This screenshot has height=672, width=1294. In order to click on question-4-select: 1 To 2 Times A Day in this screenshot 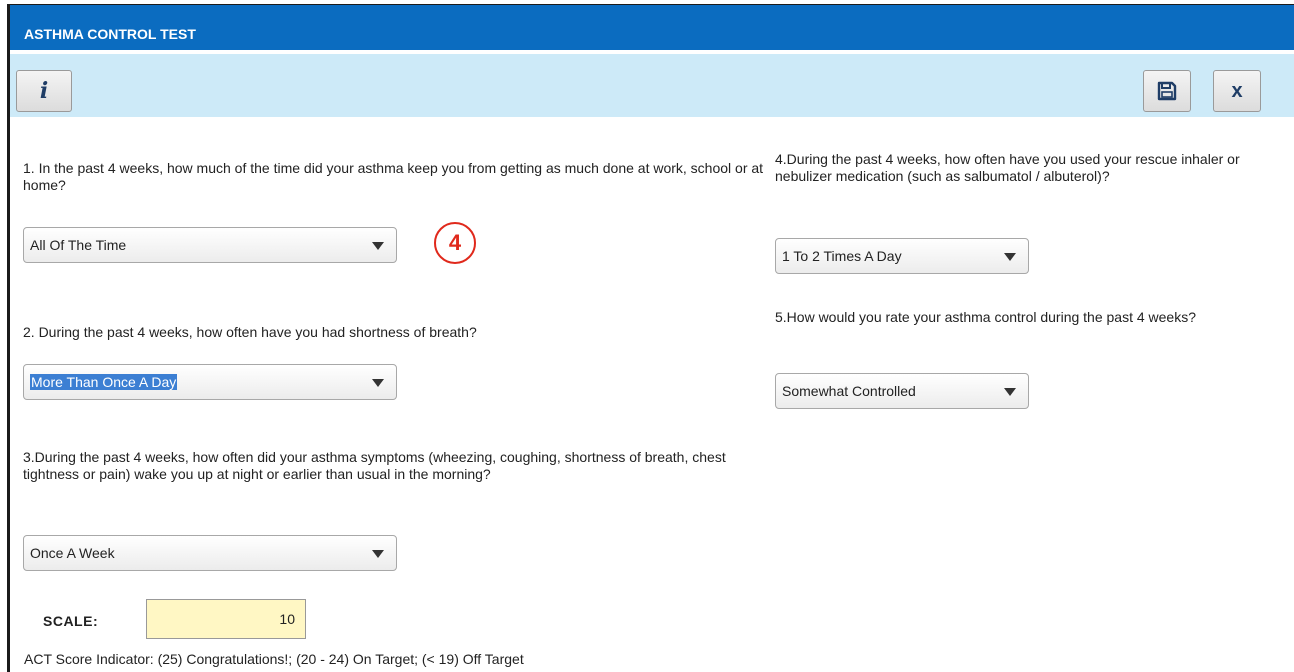, I will do `click(902, 256)`.